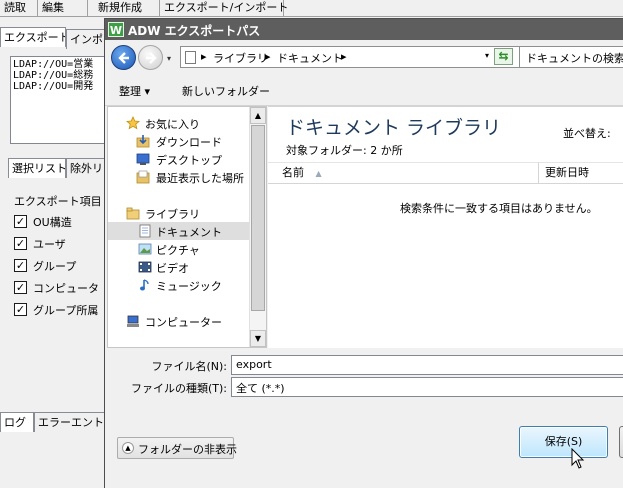 The height and width of the screenshot is (488, 623). What do you see at coordinates (258, 338) in the screenshot?
I see `scroll-down-icon: ▼` at bounding box center [258, 338].